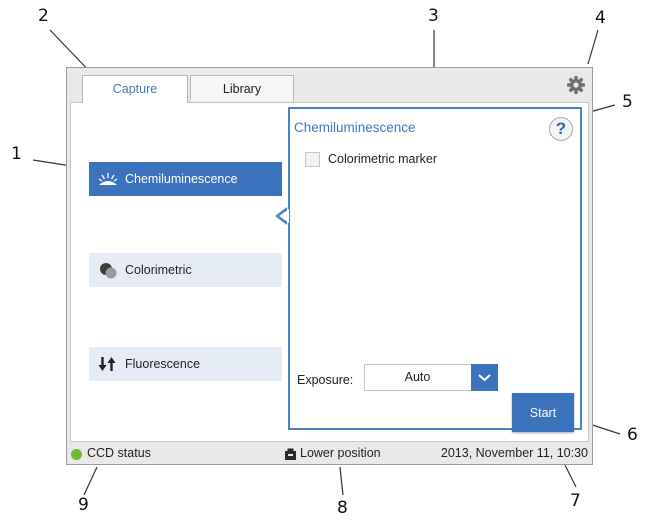 The image size is (648, 519). What do you see at coordinates (576, 85) in the screenshot?
I see `gear-icon` at bounding box center [576, 85].